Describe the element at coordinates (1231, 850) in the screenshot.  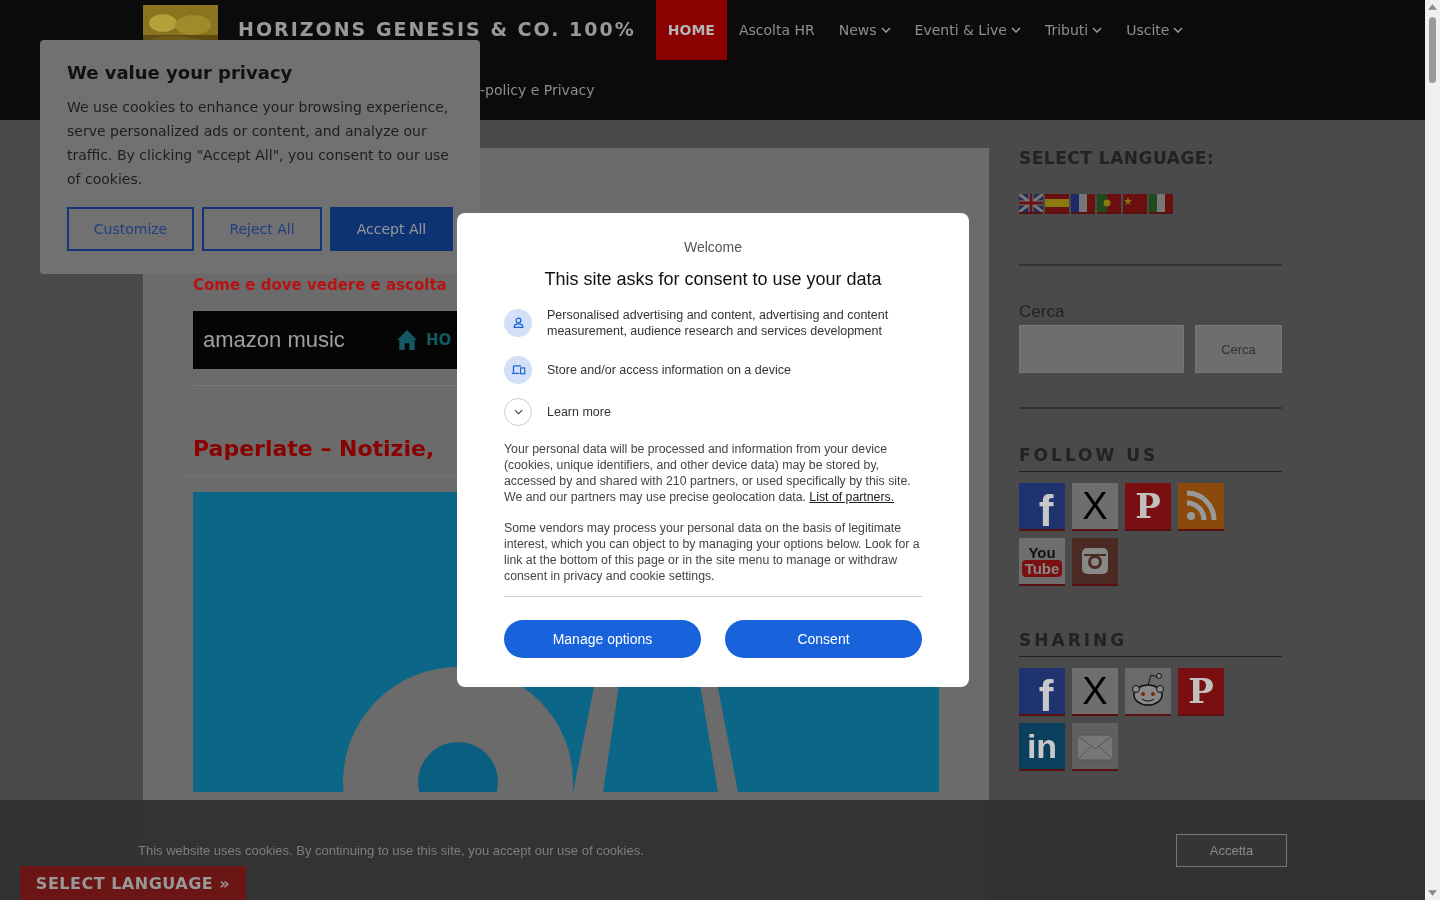
I see `accept-button: Accetta` at that location.